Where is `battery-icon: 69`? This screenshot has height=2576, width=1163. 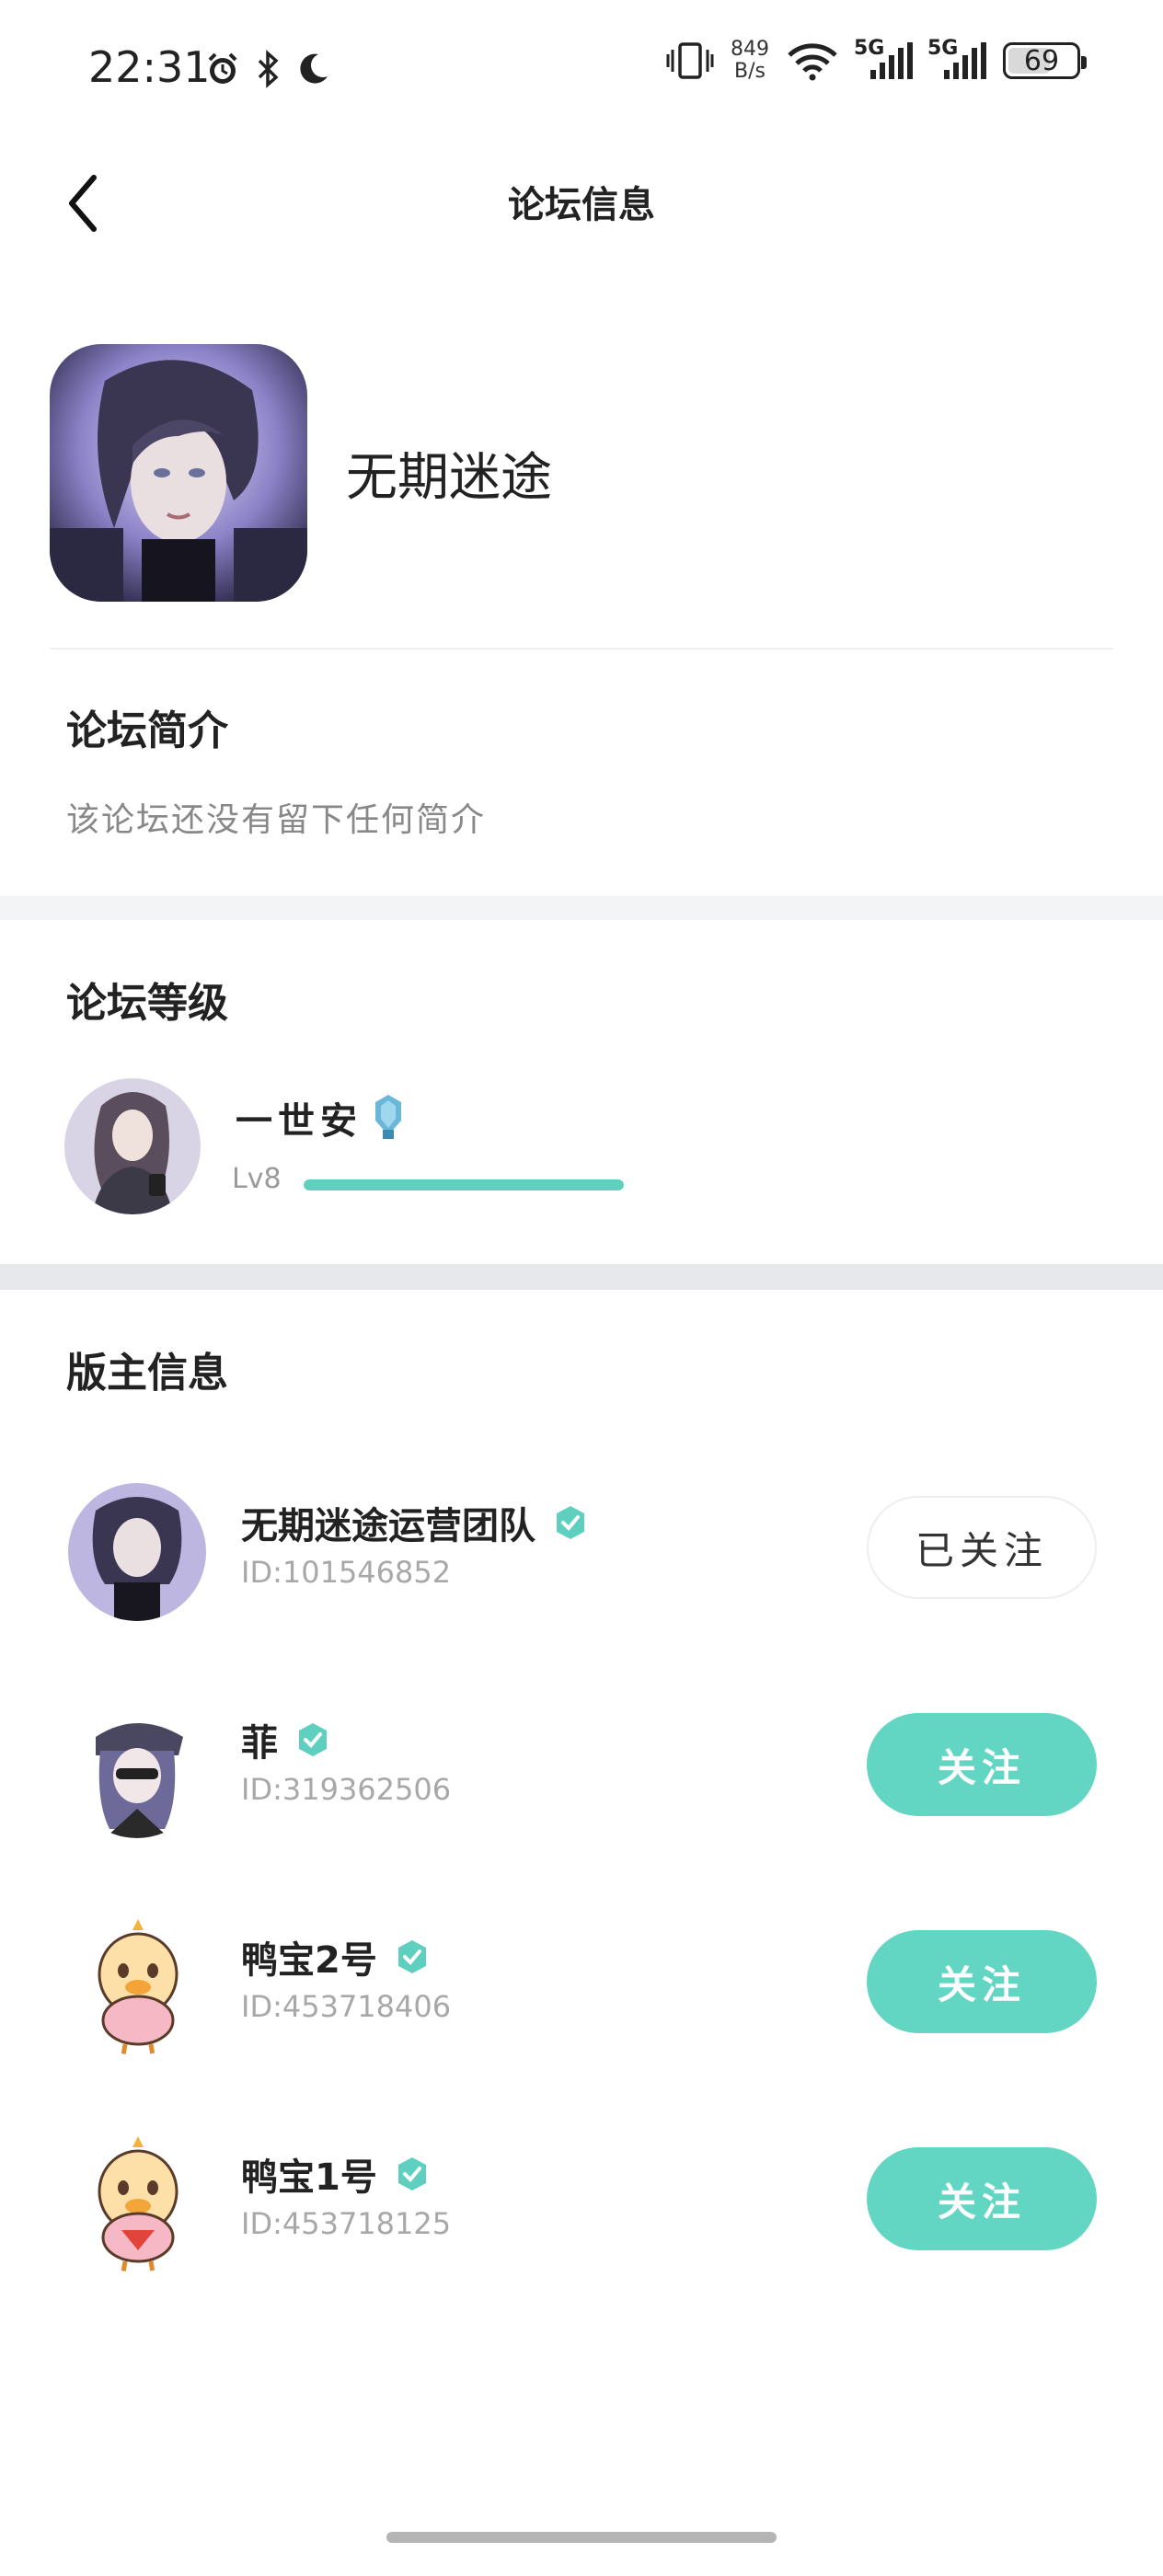
battery-icon: 69 is located at coordinates (1045, 60).